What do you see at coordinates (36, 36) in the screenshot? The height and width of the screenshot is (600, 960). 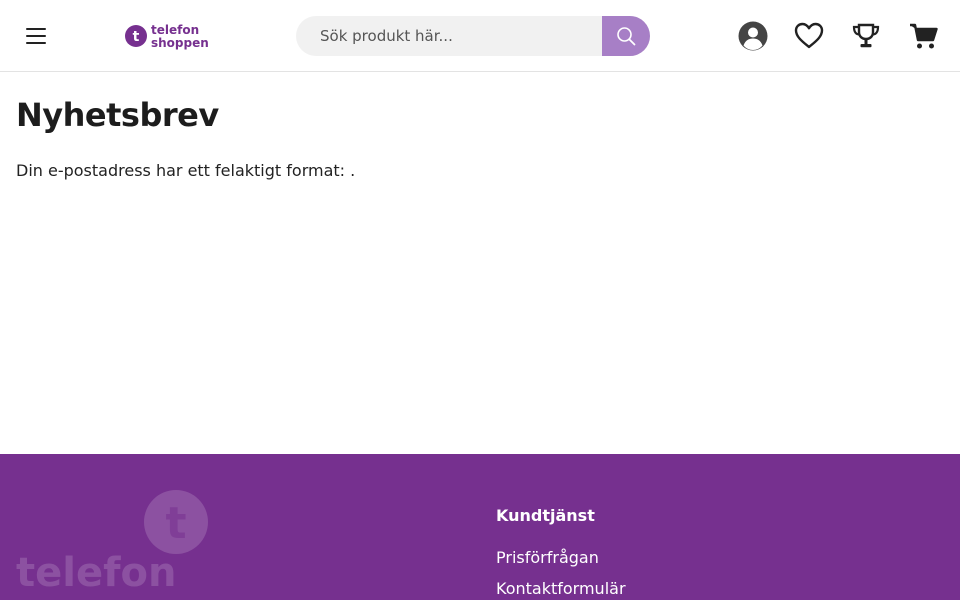 I see `hamburger-menu-icon` at bounding box center [36, 36].